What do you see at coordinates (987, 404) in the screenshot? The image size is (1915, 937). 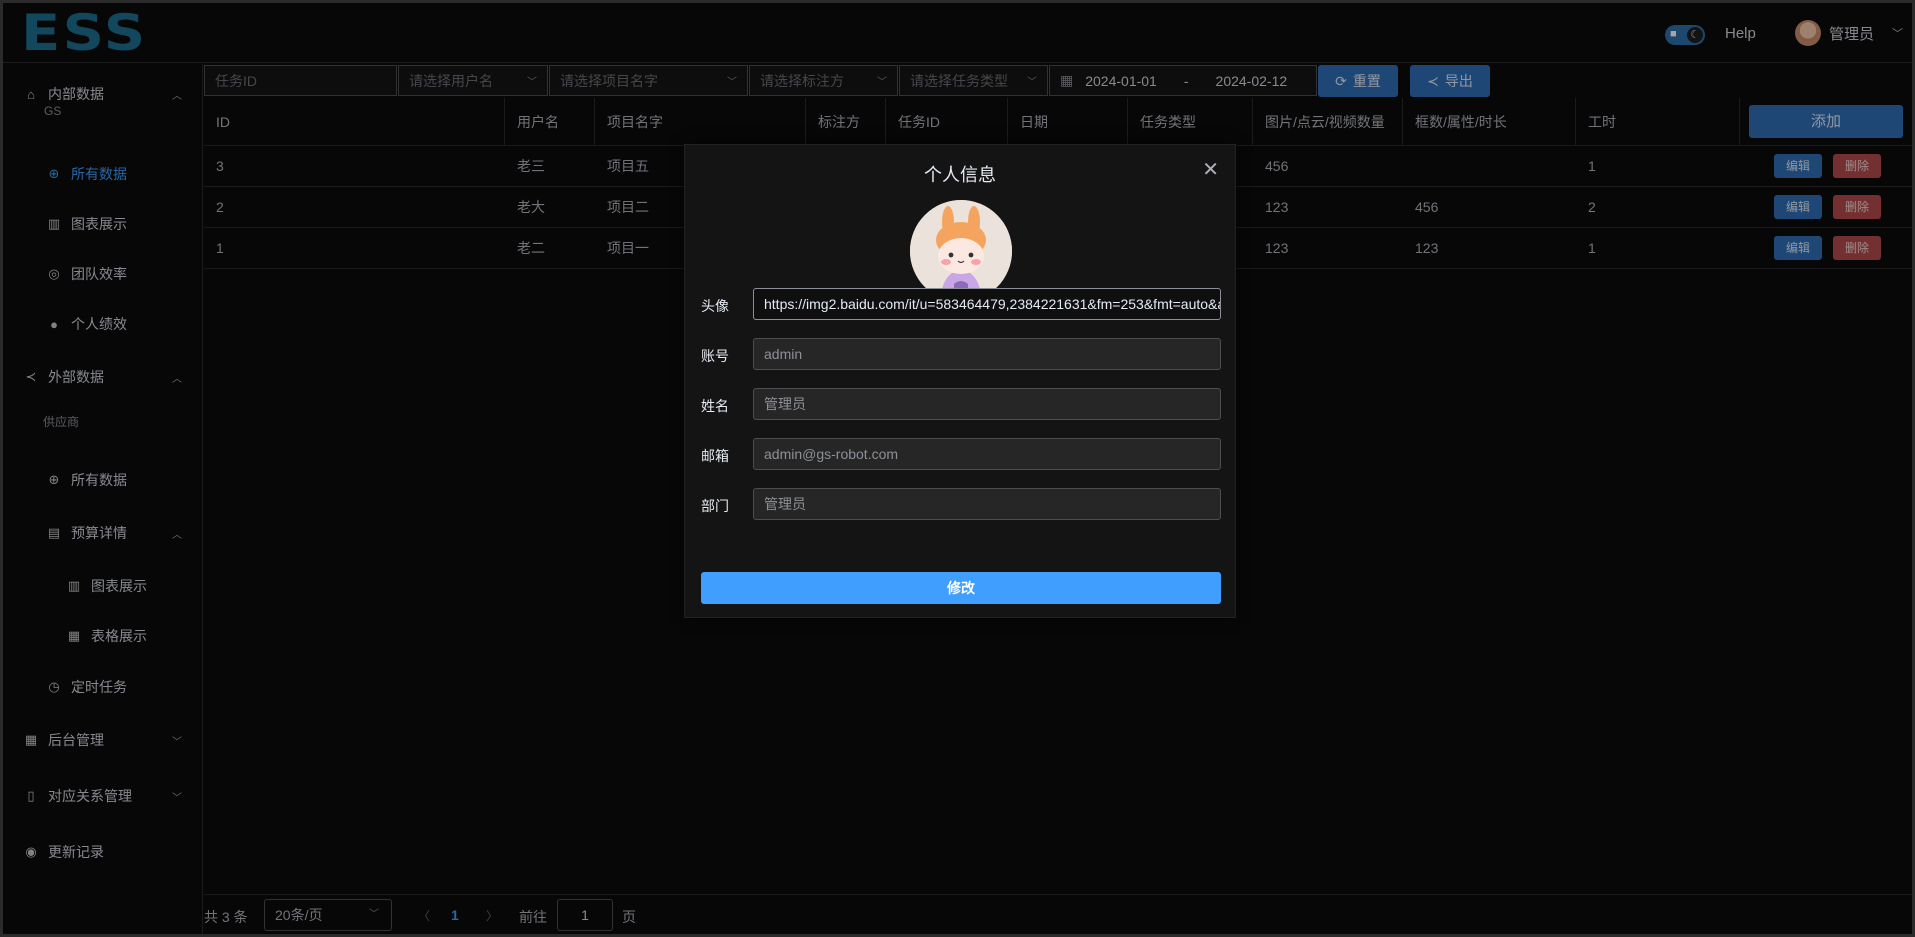 I see `name-field: 管理员` at bounding box center [987, 404].